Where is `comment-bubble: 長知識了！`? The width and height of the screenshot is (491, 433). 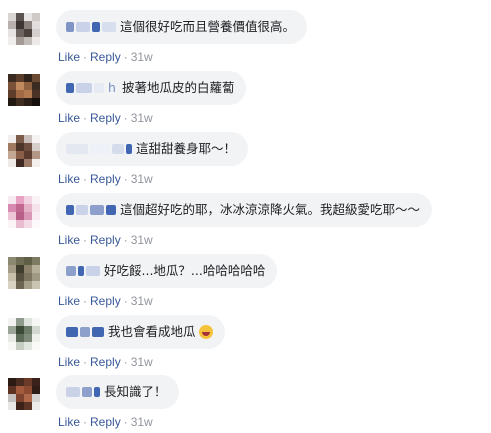
comment-bubble: 長知識了！ is located at coordinates (117, 392).